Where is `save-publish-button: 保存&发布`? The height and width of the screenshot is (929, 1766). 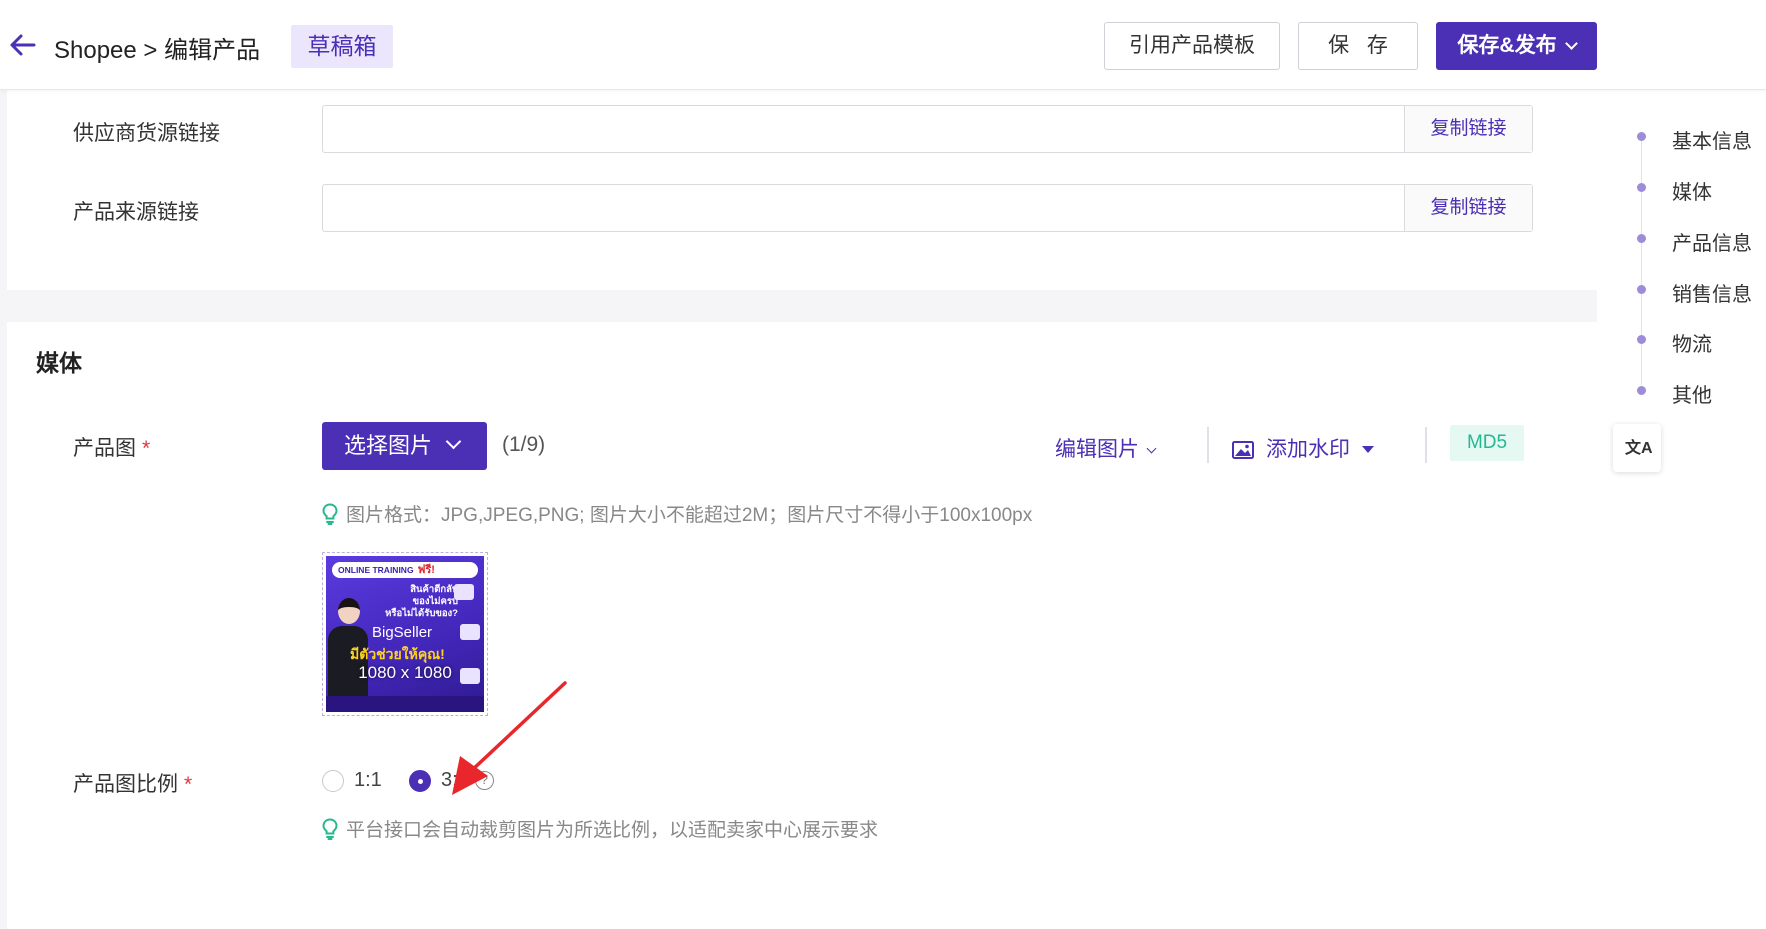
save-publish-button: 保存&发布 is located at coordinates (1516, 46).